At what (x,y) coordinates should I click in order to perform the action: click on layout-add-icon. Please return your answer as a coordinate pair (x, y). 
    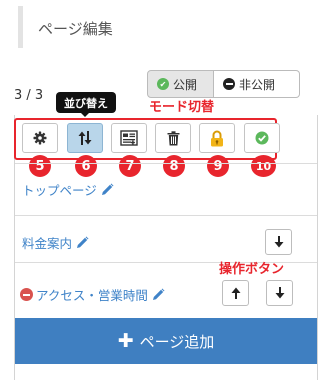
    Looking at the image, I should click on (129, 138).